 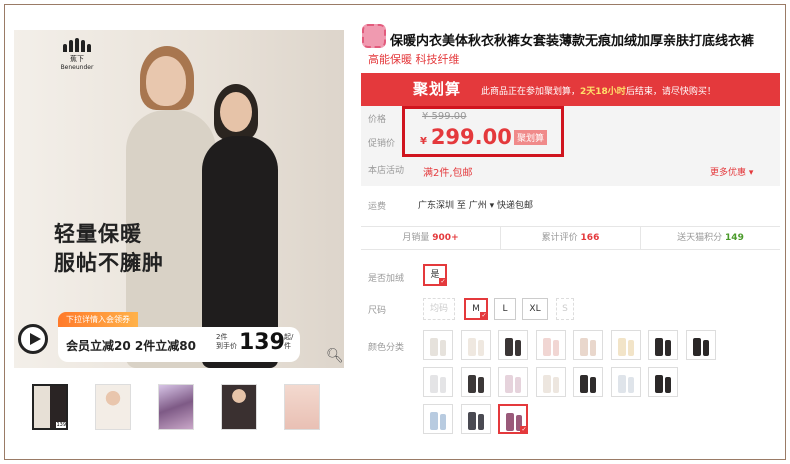 I want to click on juhuasuan-price-tag: 聚划算, so click(x=531, y=137).